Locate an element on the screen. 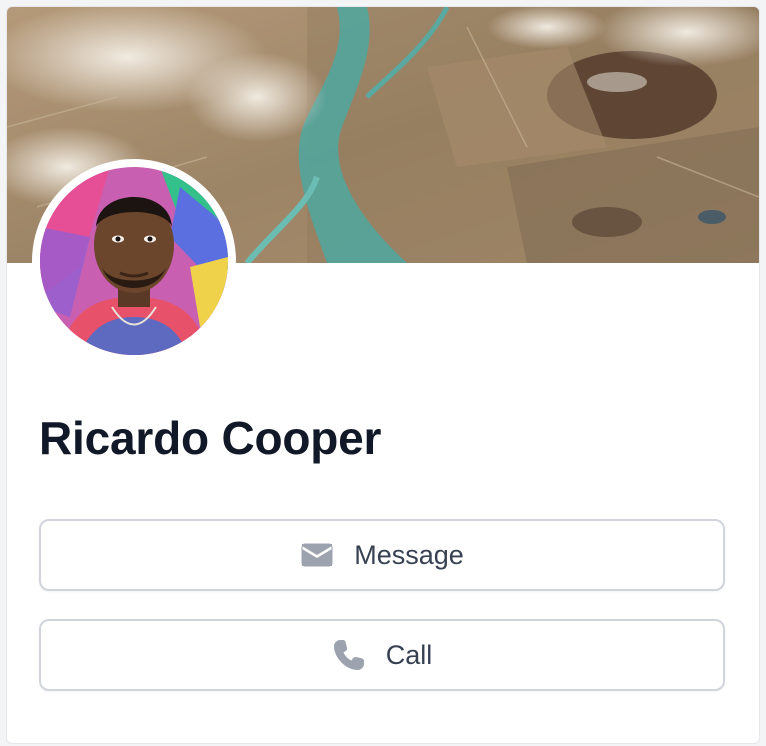 The image size is (766, 746). avatar is located at coordinates (134, 261).